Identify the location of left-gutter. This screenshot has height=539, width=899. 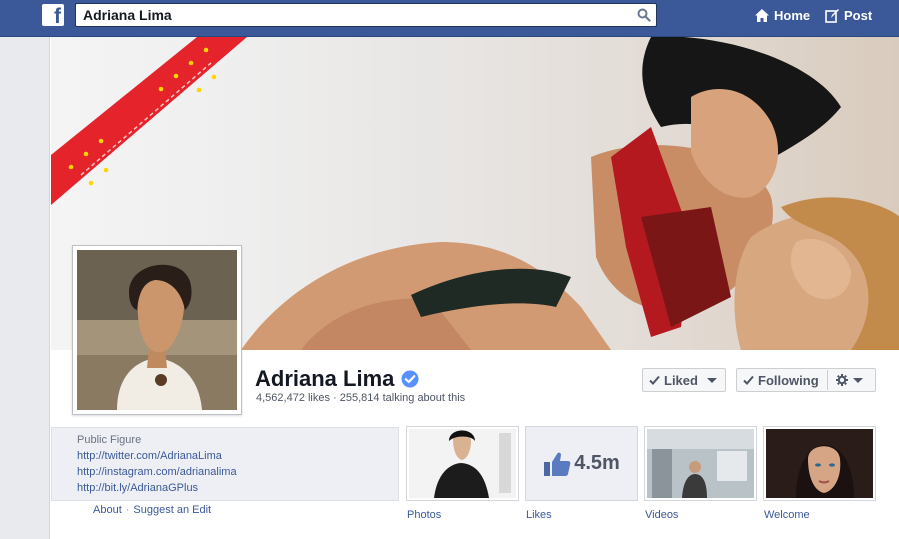
(24, 288).